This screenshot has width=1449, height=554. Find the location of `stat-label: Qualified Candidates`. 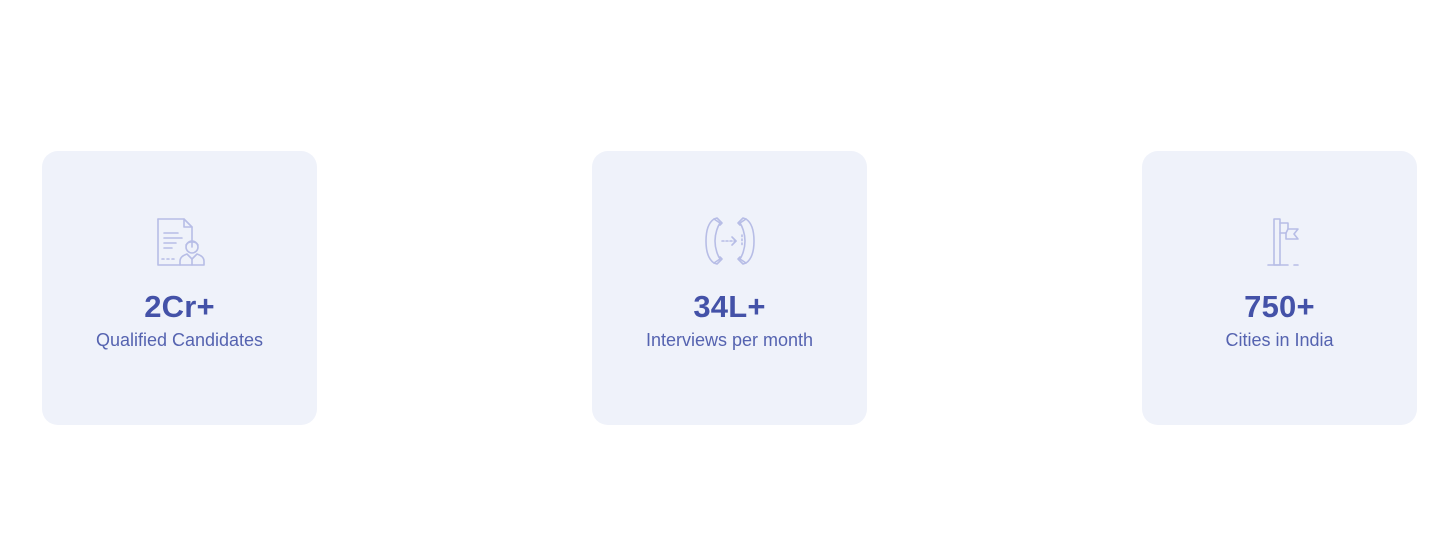

stat-label: Qualified Candidates is located at coordinates (179, 340).